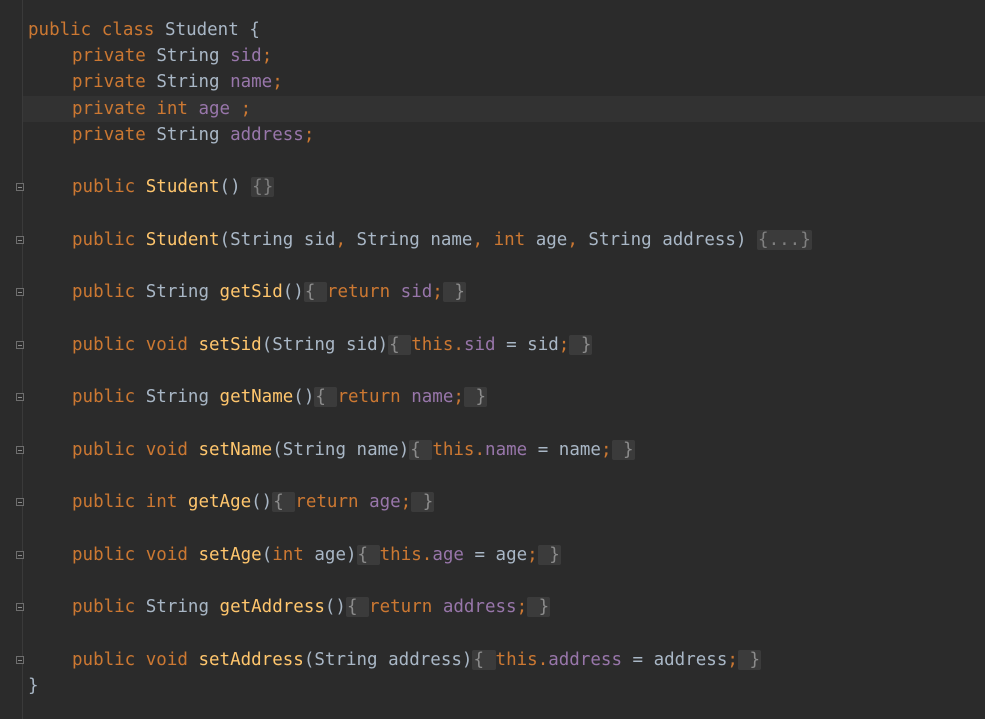  I want to click on code-line-field-age: private int age ;, so click(139, 109).